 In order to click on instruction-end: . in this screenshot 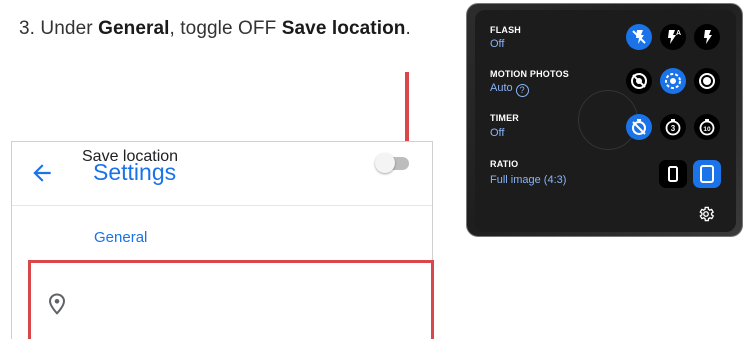, I will do `click(408, 28)`.